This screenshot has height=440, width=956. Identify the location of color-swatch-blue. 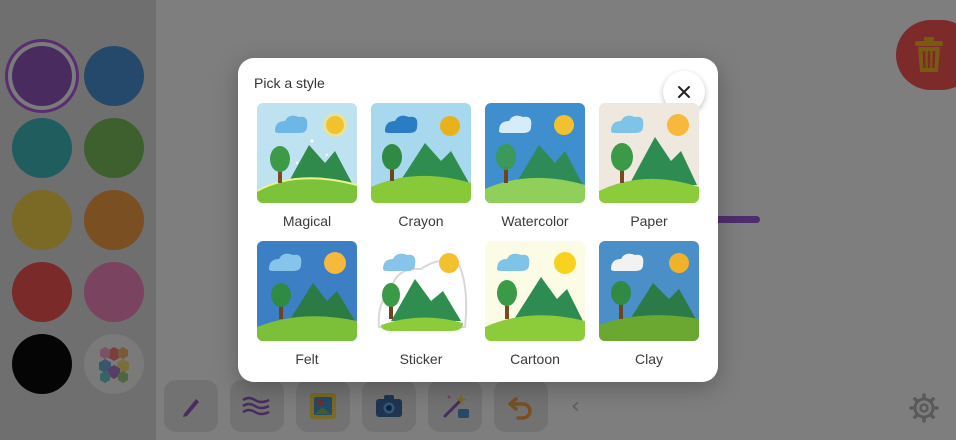
(114, 76).